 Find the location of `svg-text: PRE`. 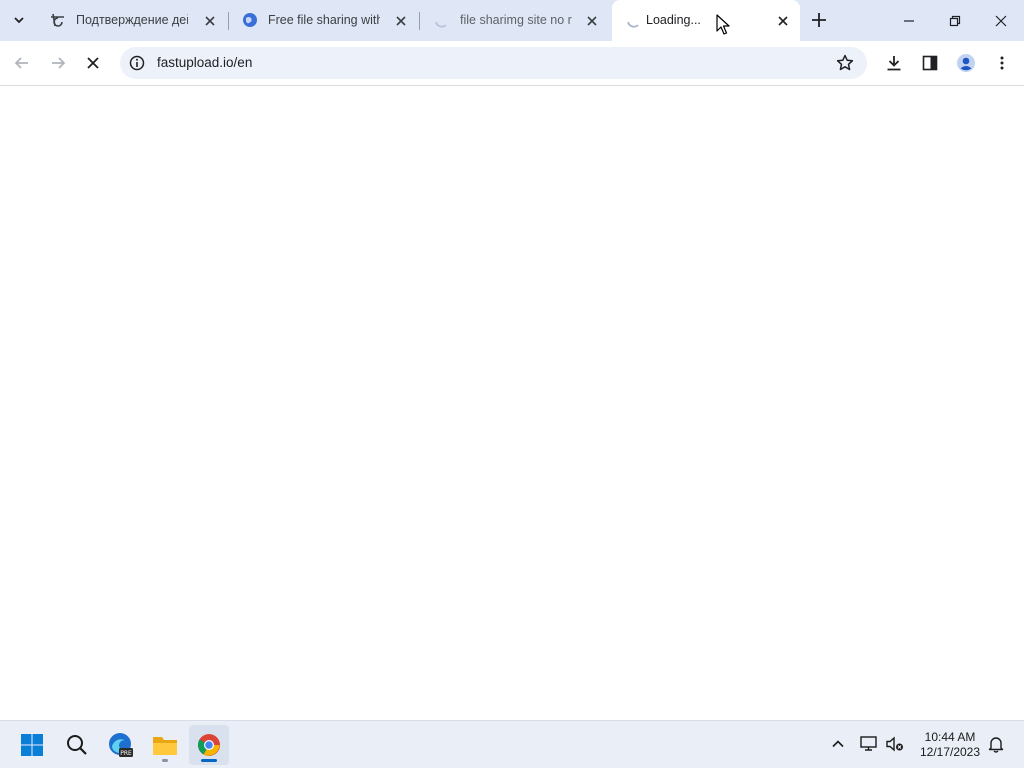

svg-text: PRE is located at coordinates (126, 753).